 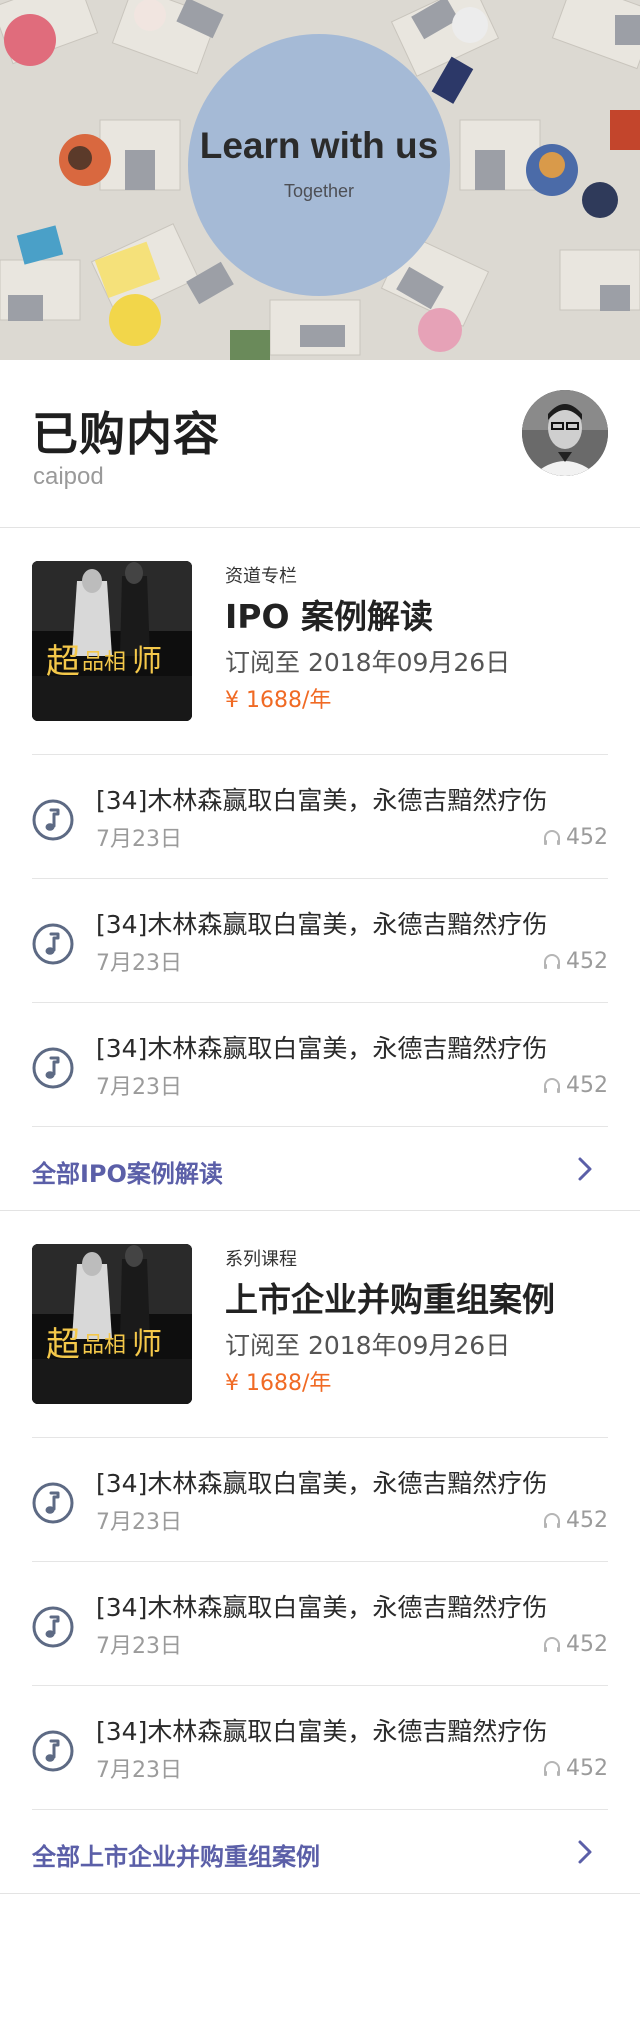 What do you see at coordinates (390, 1297) in the screenshot?
I see `course-title: 上市企业并购重组案例` at bounding box center [390, 1297].